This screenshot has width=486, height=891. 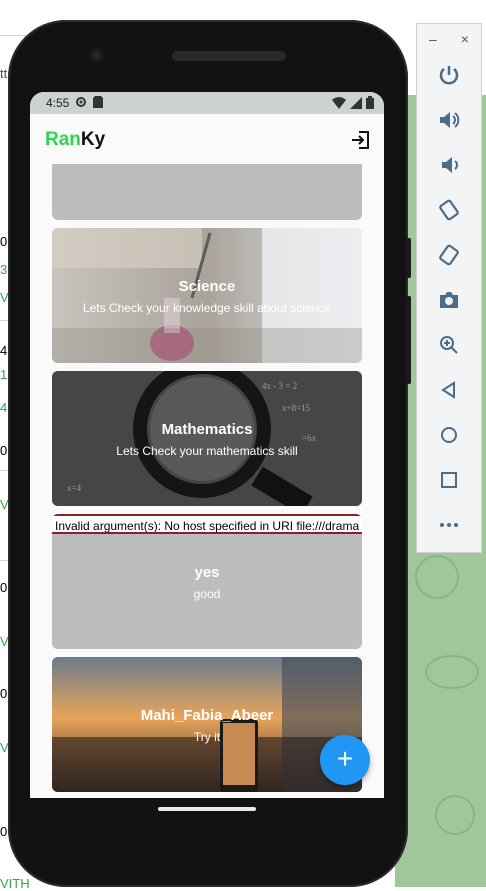 I want to click on category-card, so click(x=207, y=192).